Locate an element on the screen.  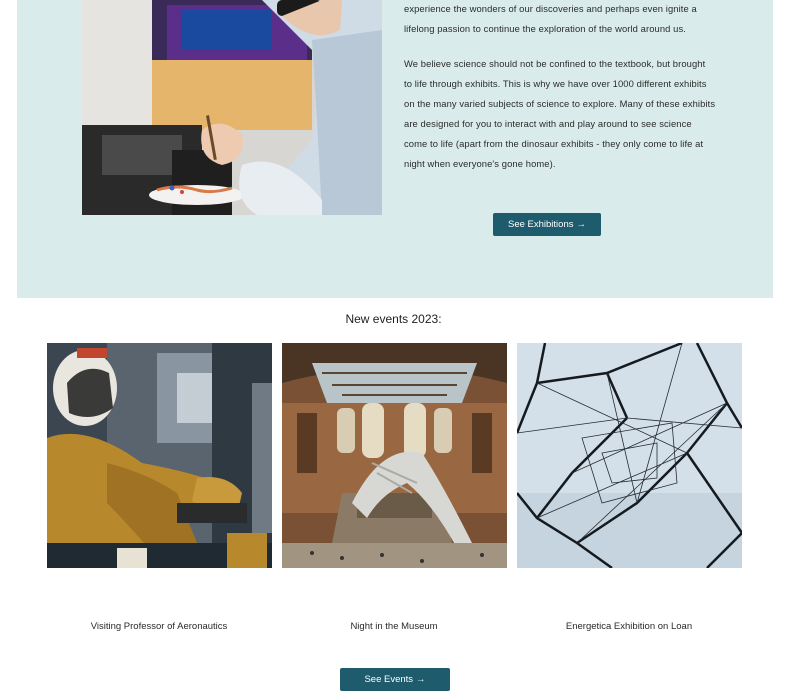
events-title: New events 2023: is located at coordinates (393, 319).